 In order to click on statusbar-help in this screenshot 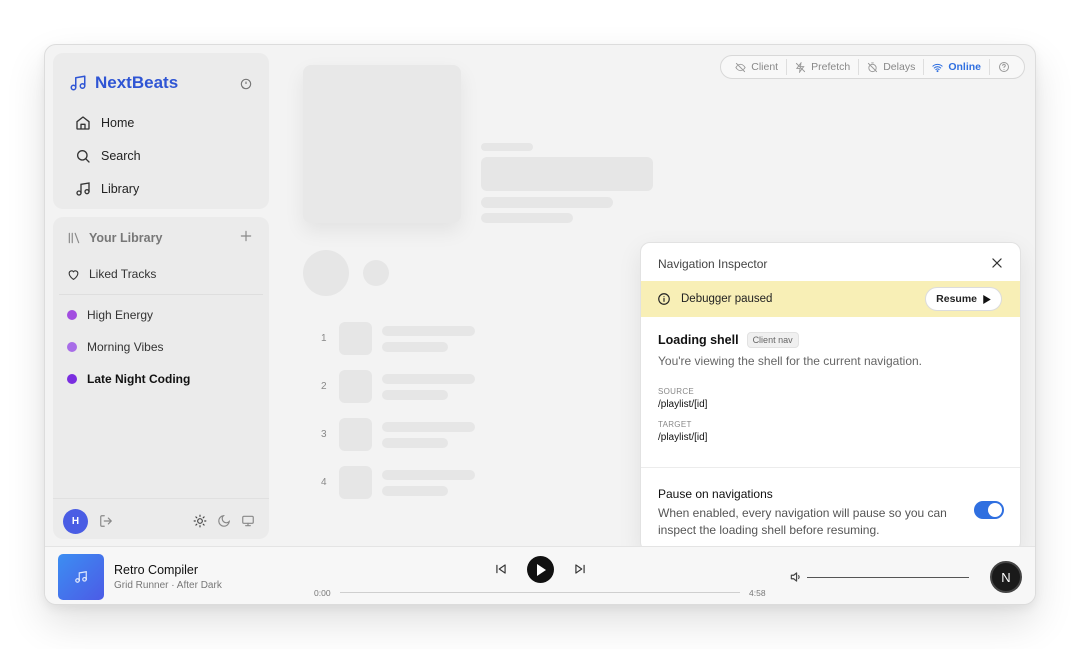, I will do `click(1004, 67)`.